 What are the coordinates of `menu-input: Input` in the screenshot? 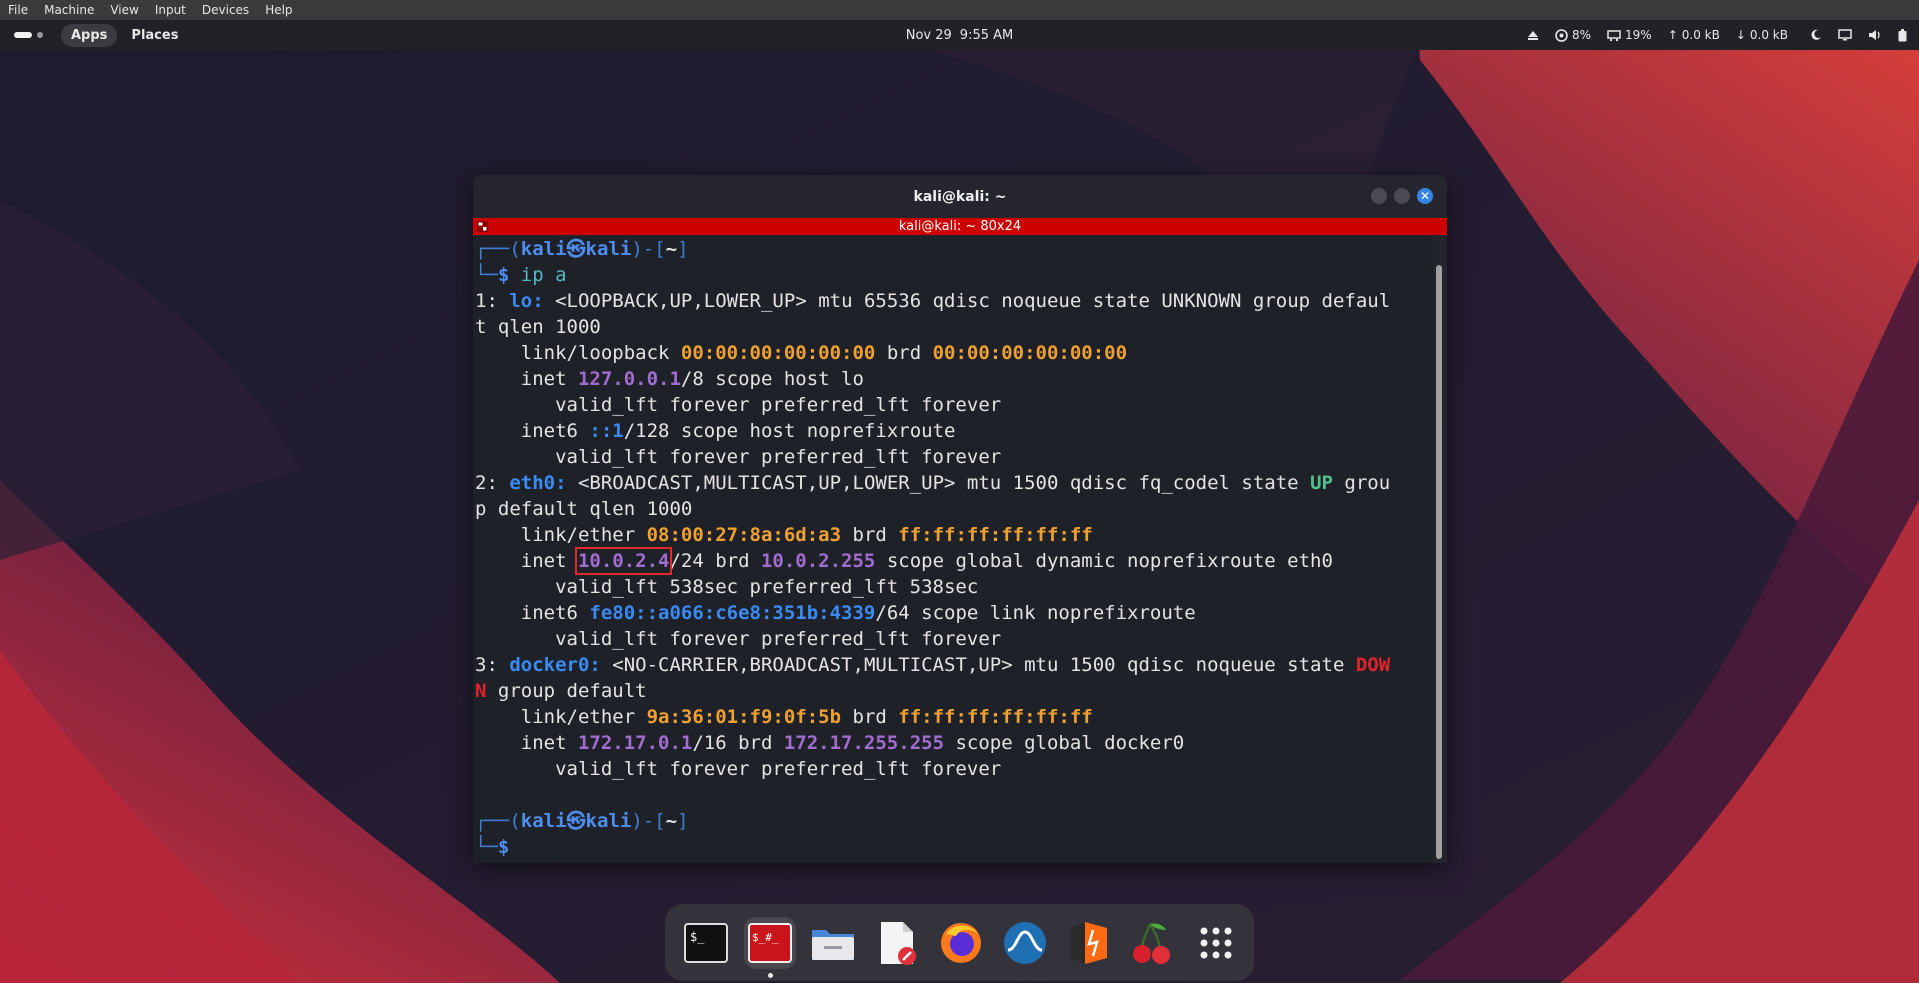 It's located at (170, 10).